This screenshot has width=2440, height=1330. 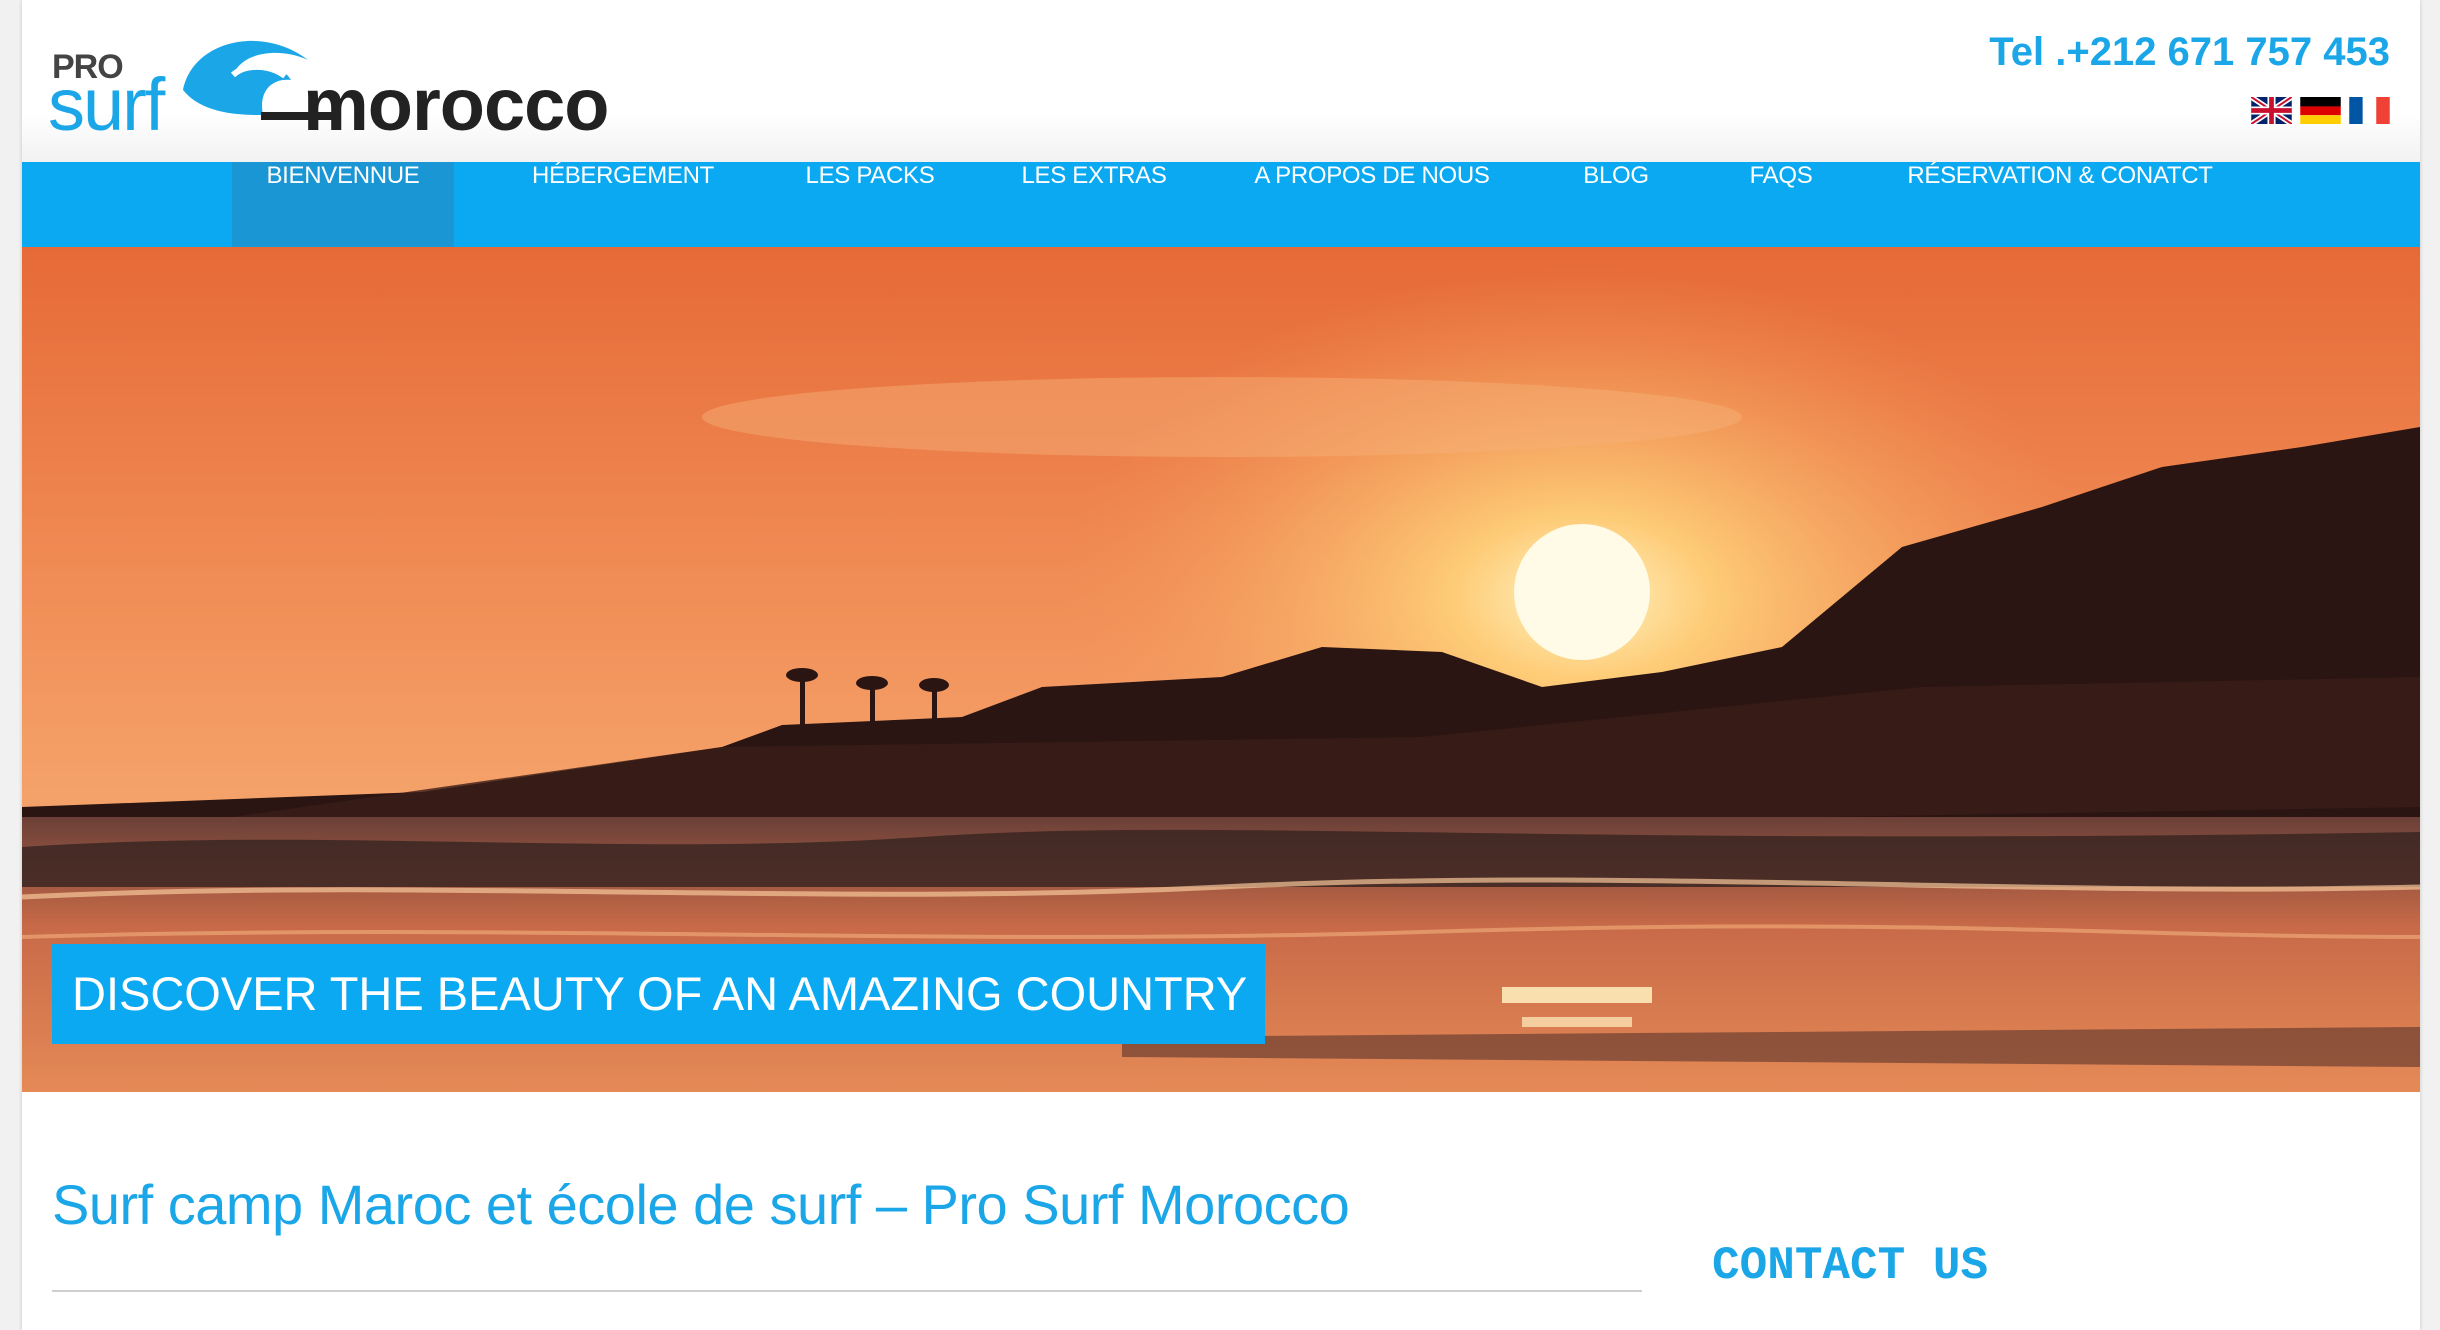 What do you see at coordinates (1850, 1266) in the screenshot?
I see `contact-us-heading: CONTACT US` at bounding box center [1850, 1266].